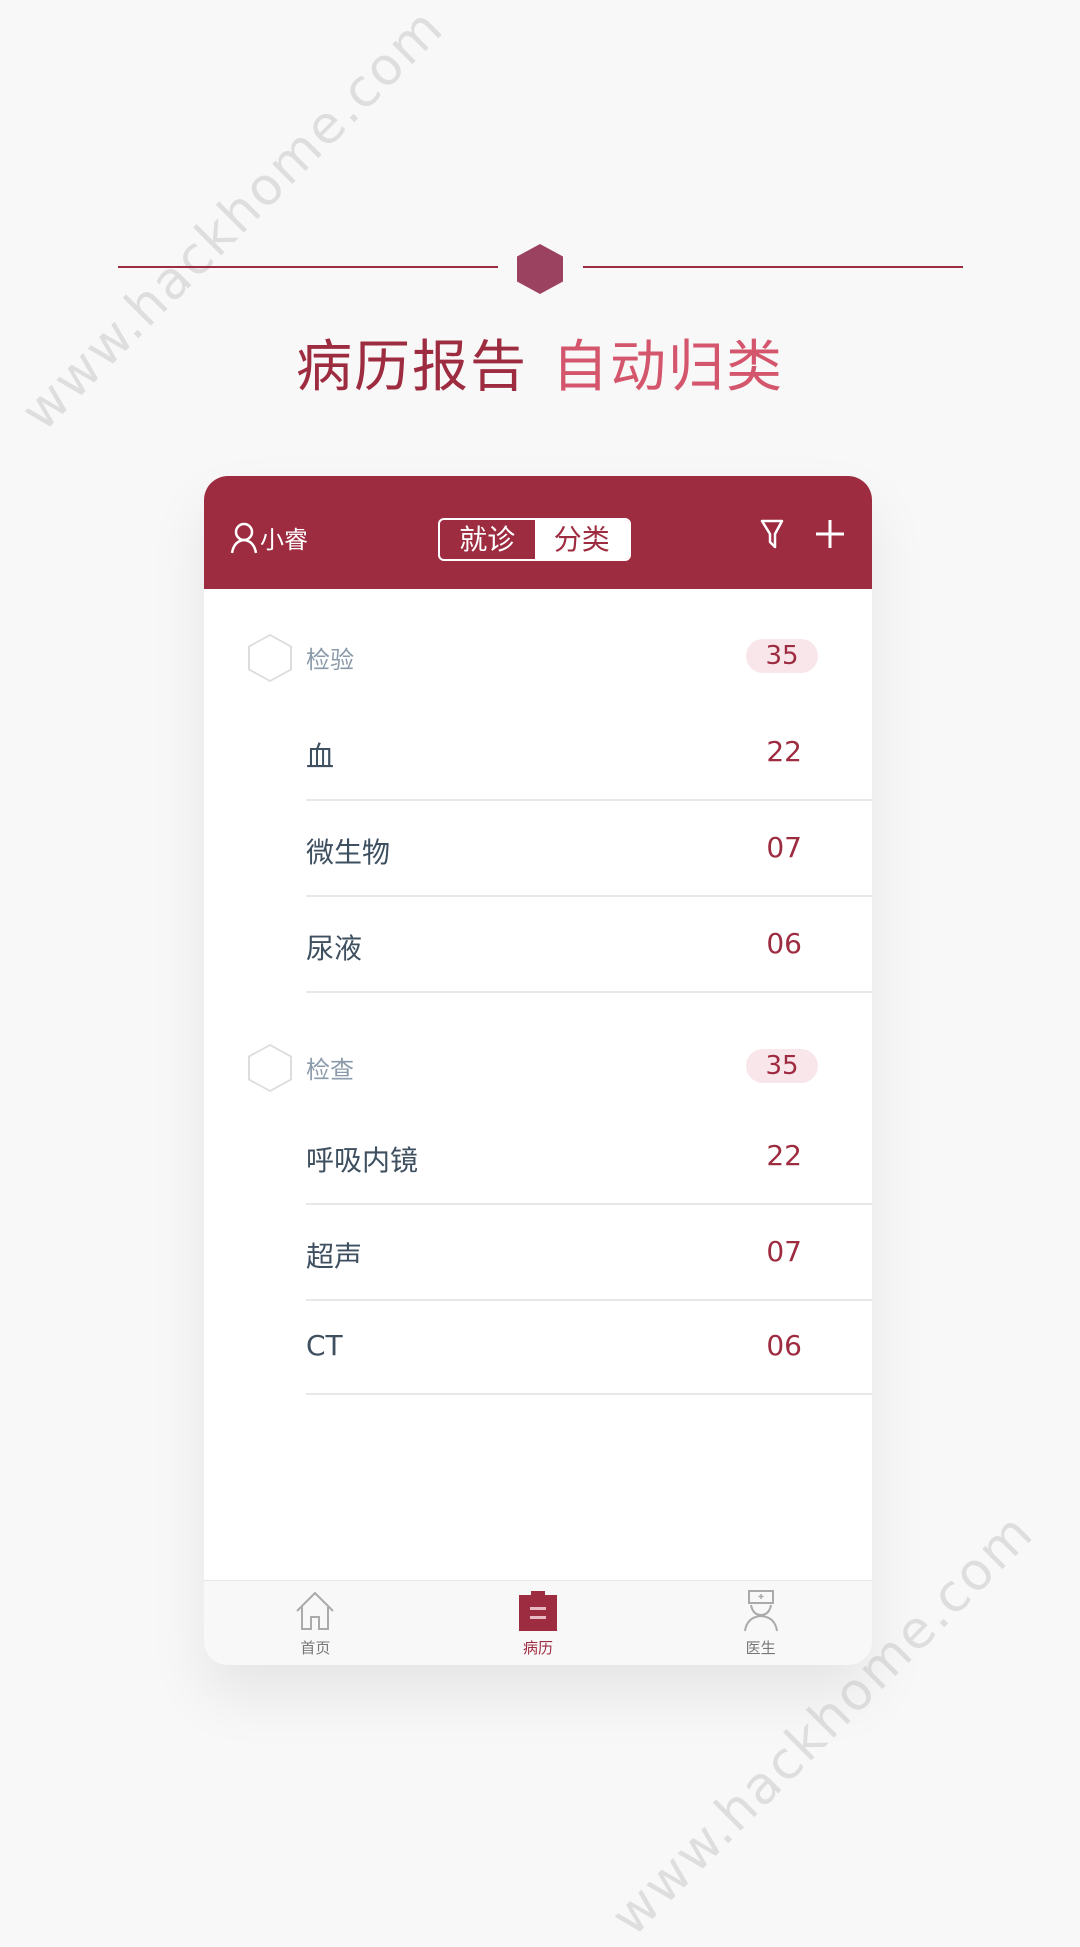 Image resolution: width=1080 pixels, height=1947 pixels. What do you see at coordinates (284, 540) in the screenshot?
I see `user-name: 小睿` at bounding box center [284, 540].